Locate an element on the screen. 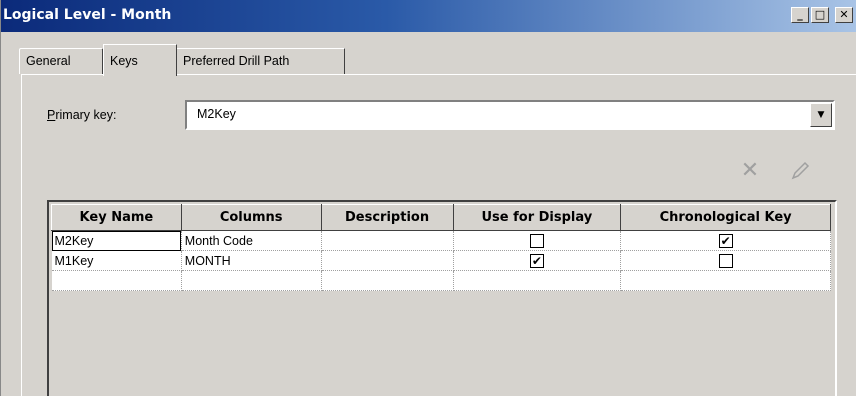 Image resolution: width=856 pixels, height=396 pixels. chevron-down-icon: ▼ is located at coordinates (821, 115).